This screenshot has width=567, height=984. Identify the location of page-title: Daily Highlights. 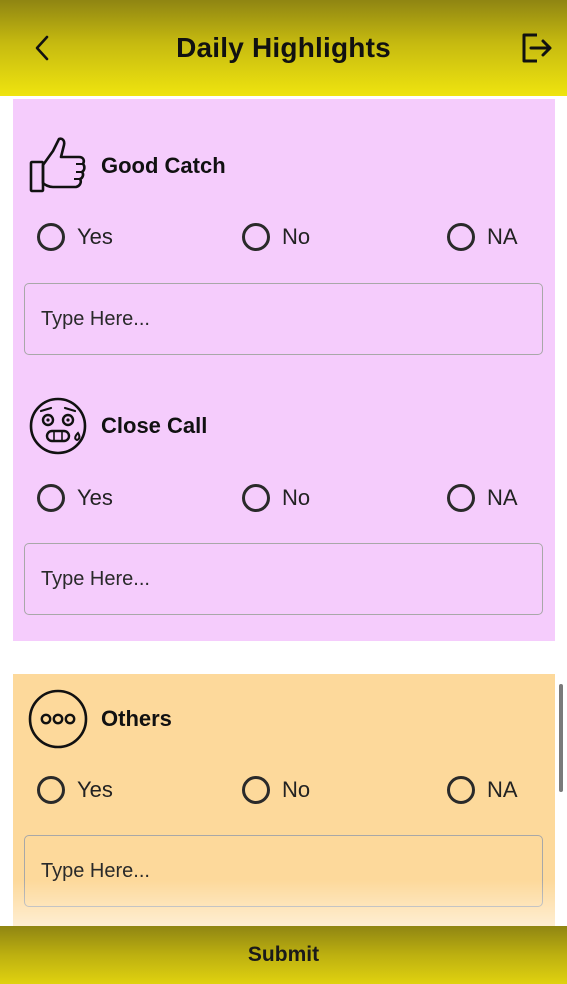
(283, 47).